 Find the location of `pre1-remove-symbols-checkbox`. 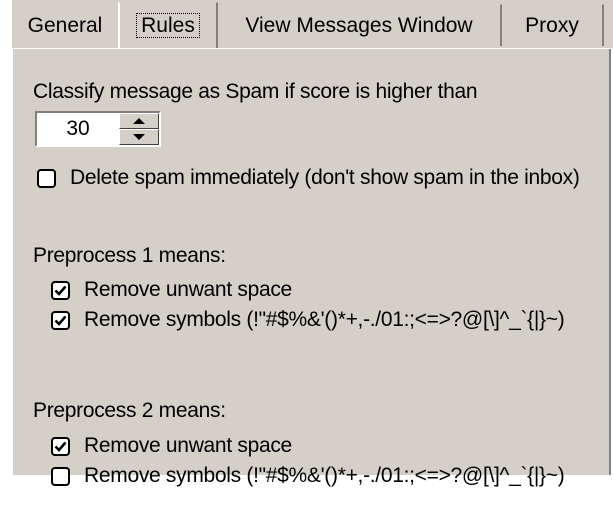

pre1-remove-symbols-checkbox is located at coordinates (60, 320).